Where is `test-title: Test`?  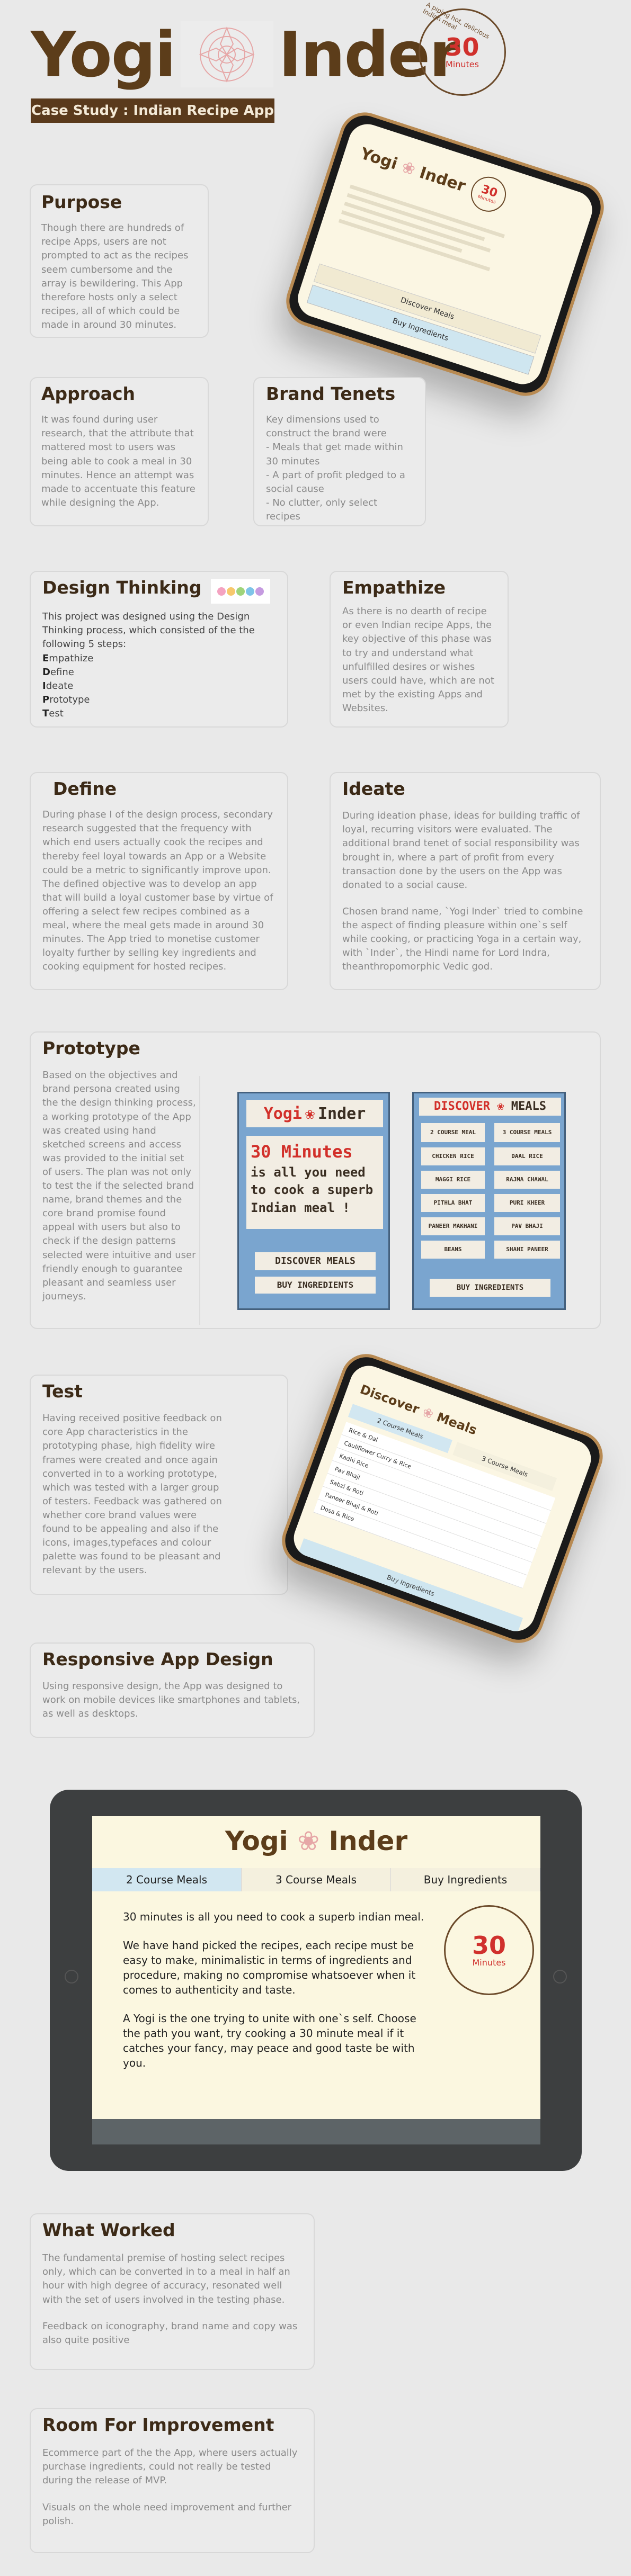 test-title: Test is located at coordinates (62, 1391).